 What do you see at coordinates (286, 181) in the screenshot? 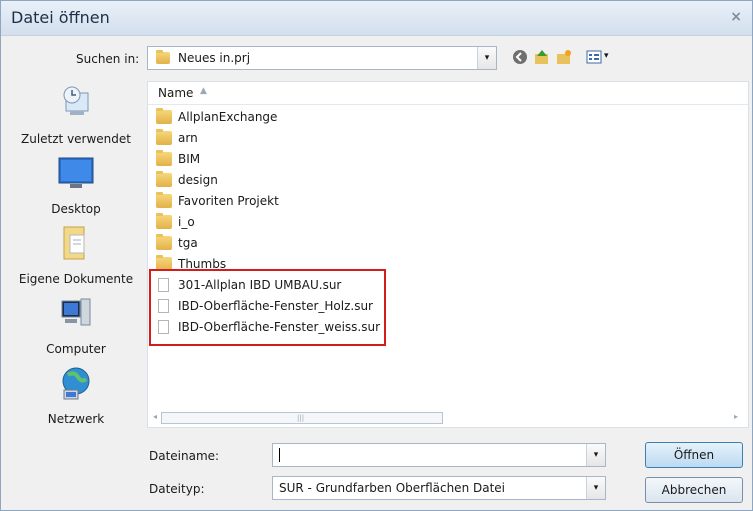
I see `list-item: design` at bounding box center [286, 181].